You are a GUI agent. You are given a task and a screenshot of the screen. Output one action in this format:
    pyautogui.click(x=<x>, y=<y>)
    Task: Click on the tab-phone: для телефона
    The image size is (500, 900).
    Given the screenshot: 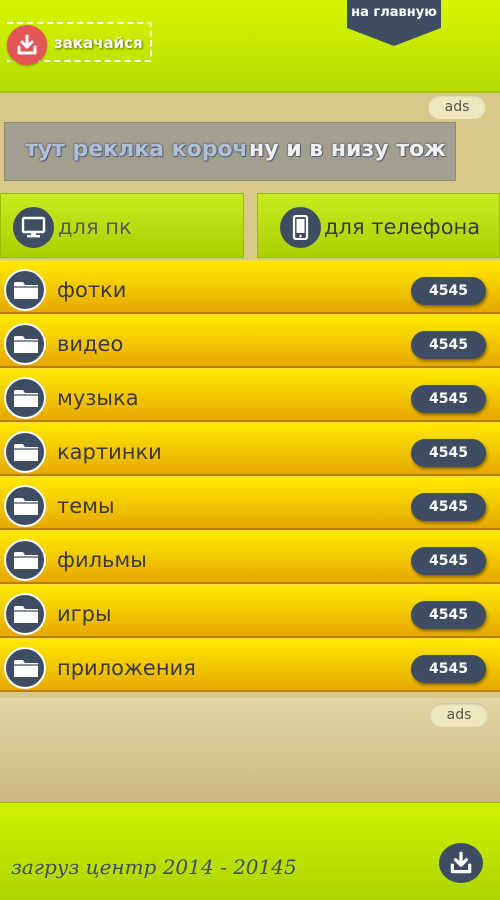 What is the action you would take?
    pyautogui.click(x=378, y=225)
    